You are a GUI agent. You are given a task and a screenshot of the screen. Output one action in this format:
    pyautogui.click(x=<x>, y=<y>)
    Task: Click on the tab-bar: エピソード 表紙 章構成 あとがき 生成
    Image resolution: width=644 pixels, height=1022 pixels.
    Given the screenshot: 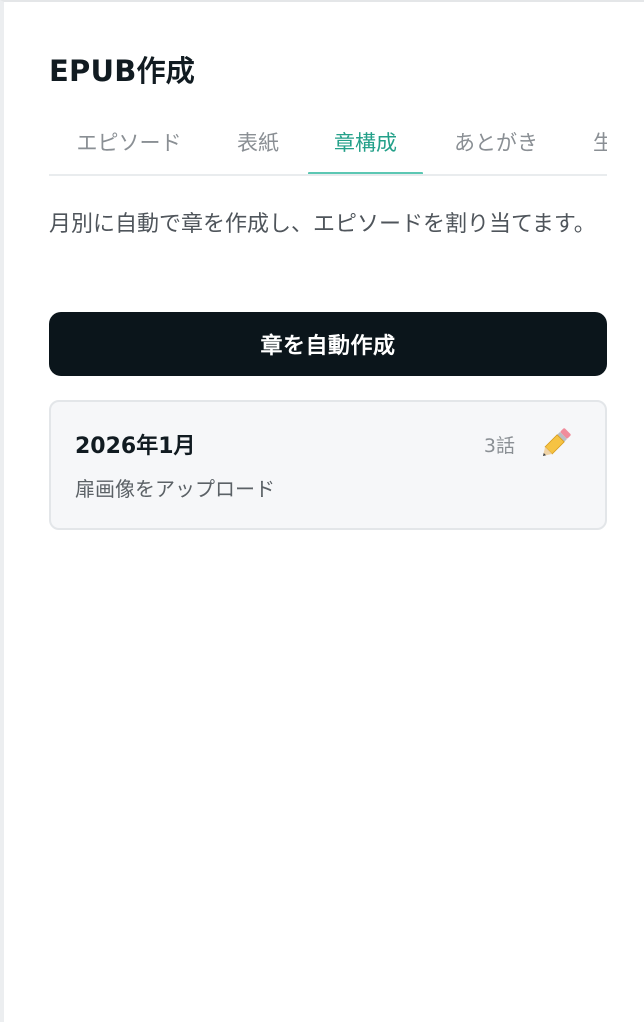 What is the action you would take?
    pyautogui.click(x=328, y=148)
    